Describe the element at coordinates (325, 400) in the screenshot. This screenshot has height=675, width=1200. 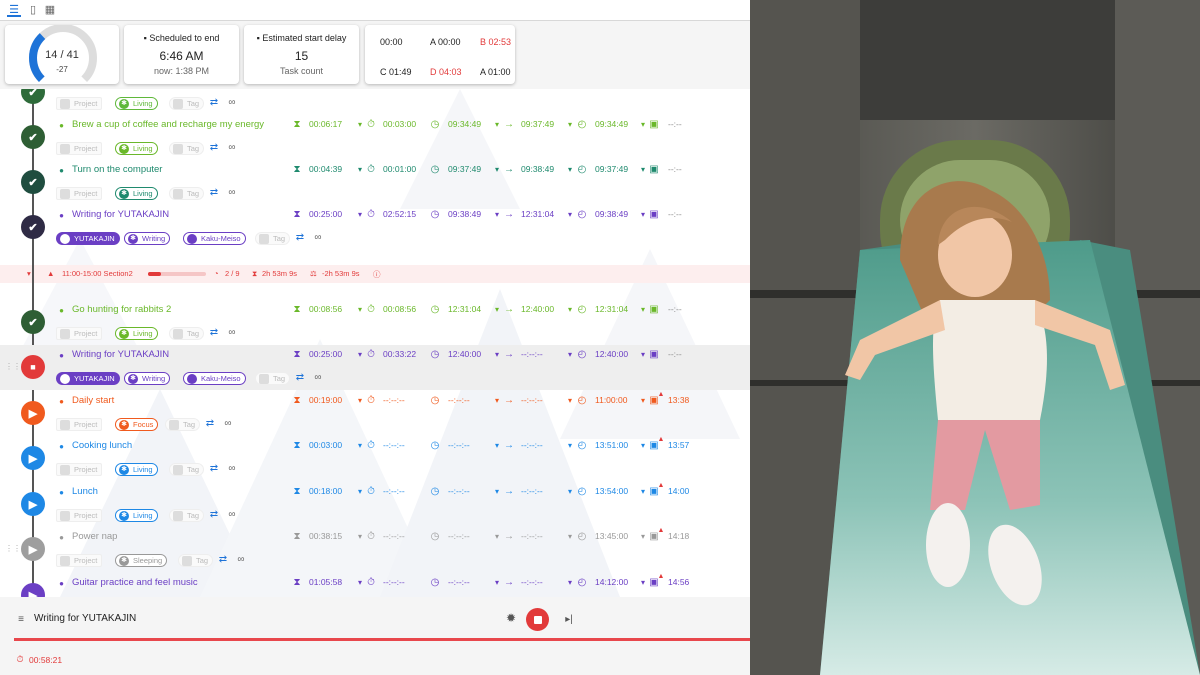
I see `estimate-time: 00:19:00` at that location.